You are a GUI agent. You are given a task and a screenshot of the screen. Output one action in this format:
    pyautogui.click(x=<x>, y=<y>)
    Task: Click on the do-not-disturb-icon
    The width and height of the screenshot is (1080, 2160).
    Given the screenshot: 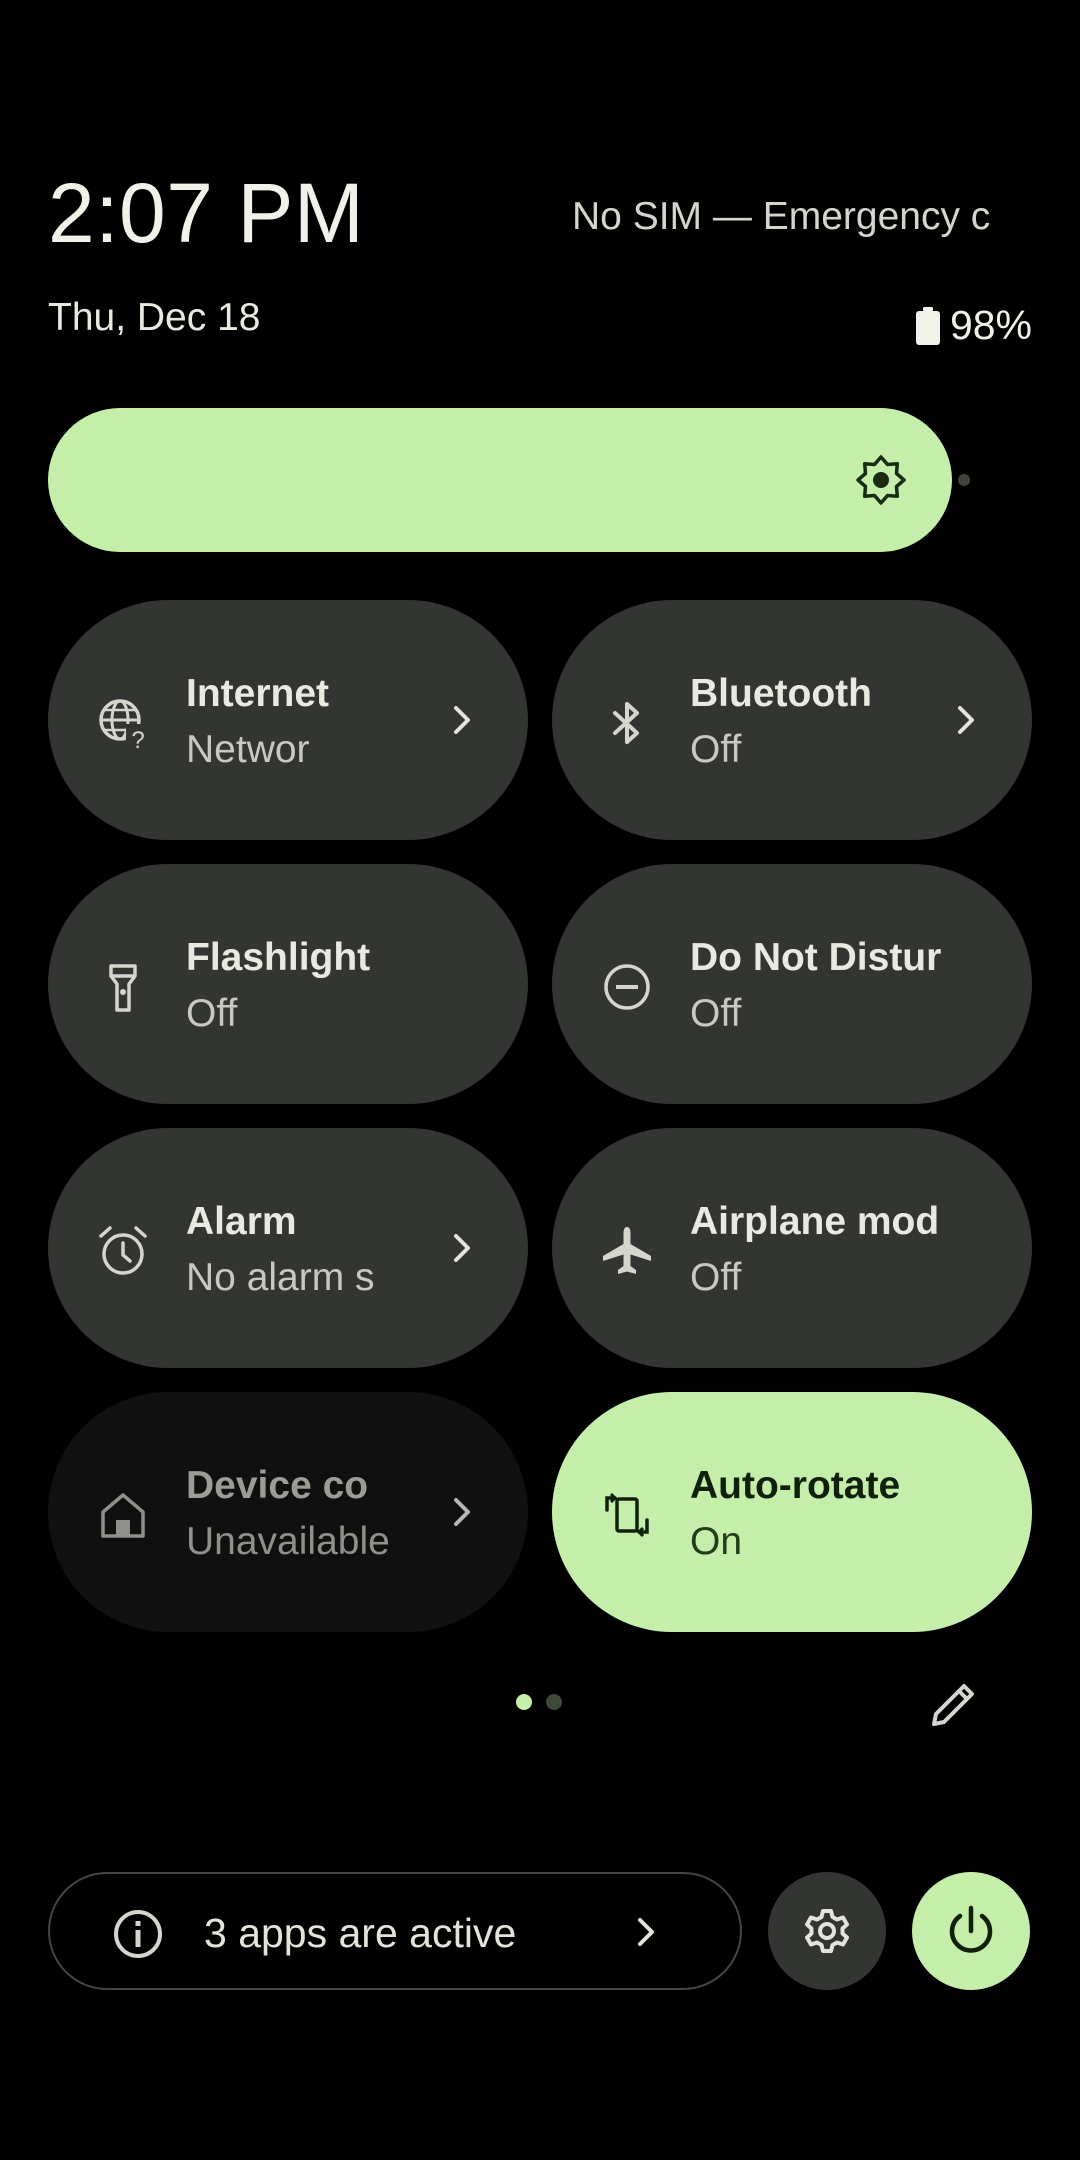 What is the action you would take?
    pyautogui.click(x=627, y=987)
    